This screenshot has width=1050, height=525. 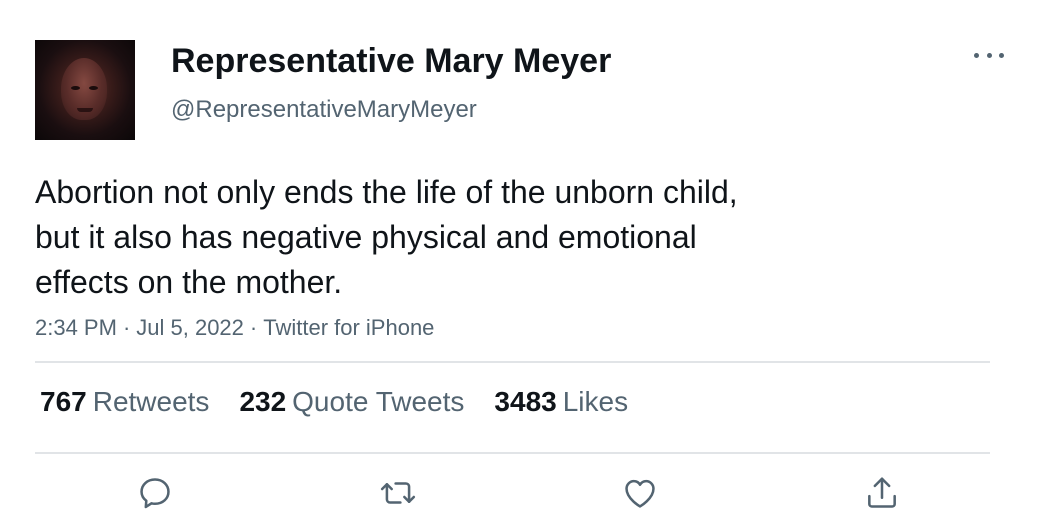 I want to click on share-icon, so click(x=882, y=492).